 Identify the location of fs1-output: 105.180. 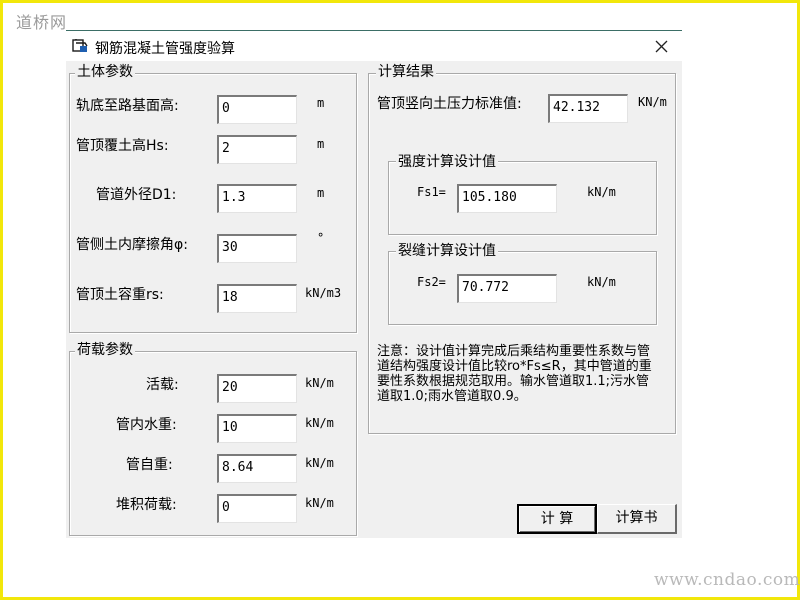
(507, 198).